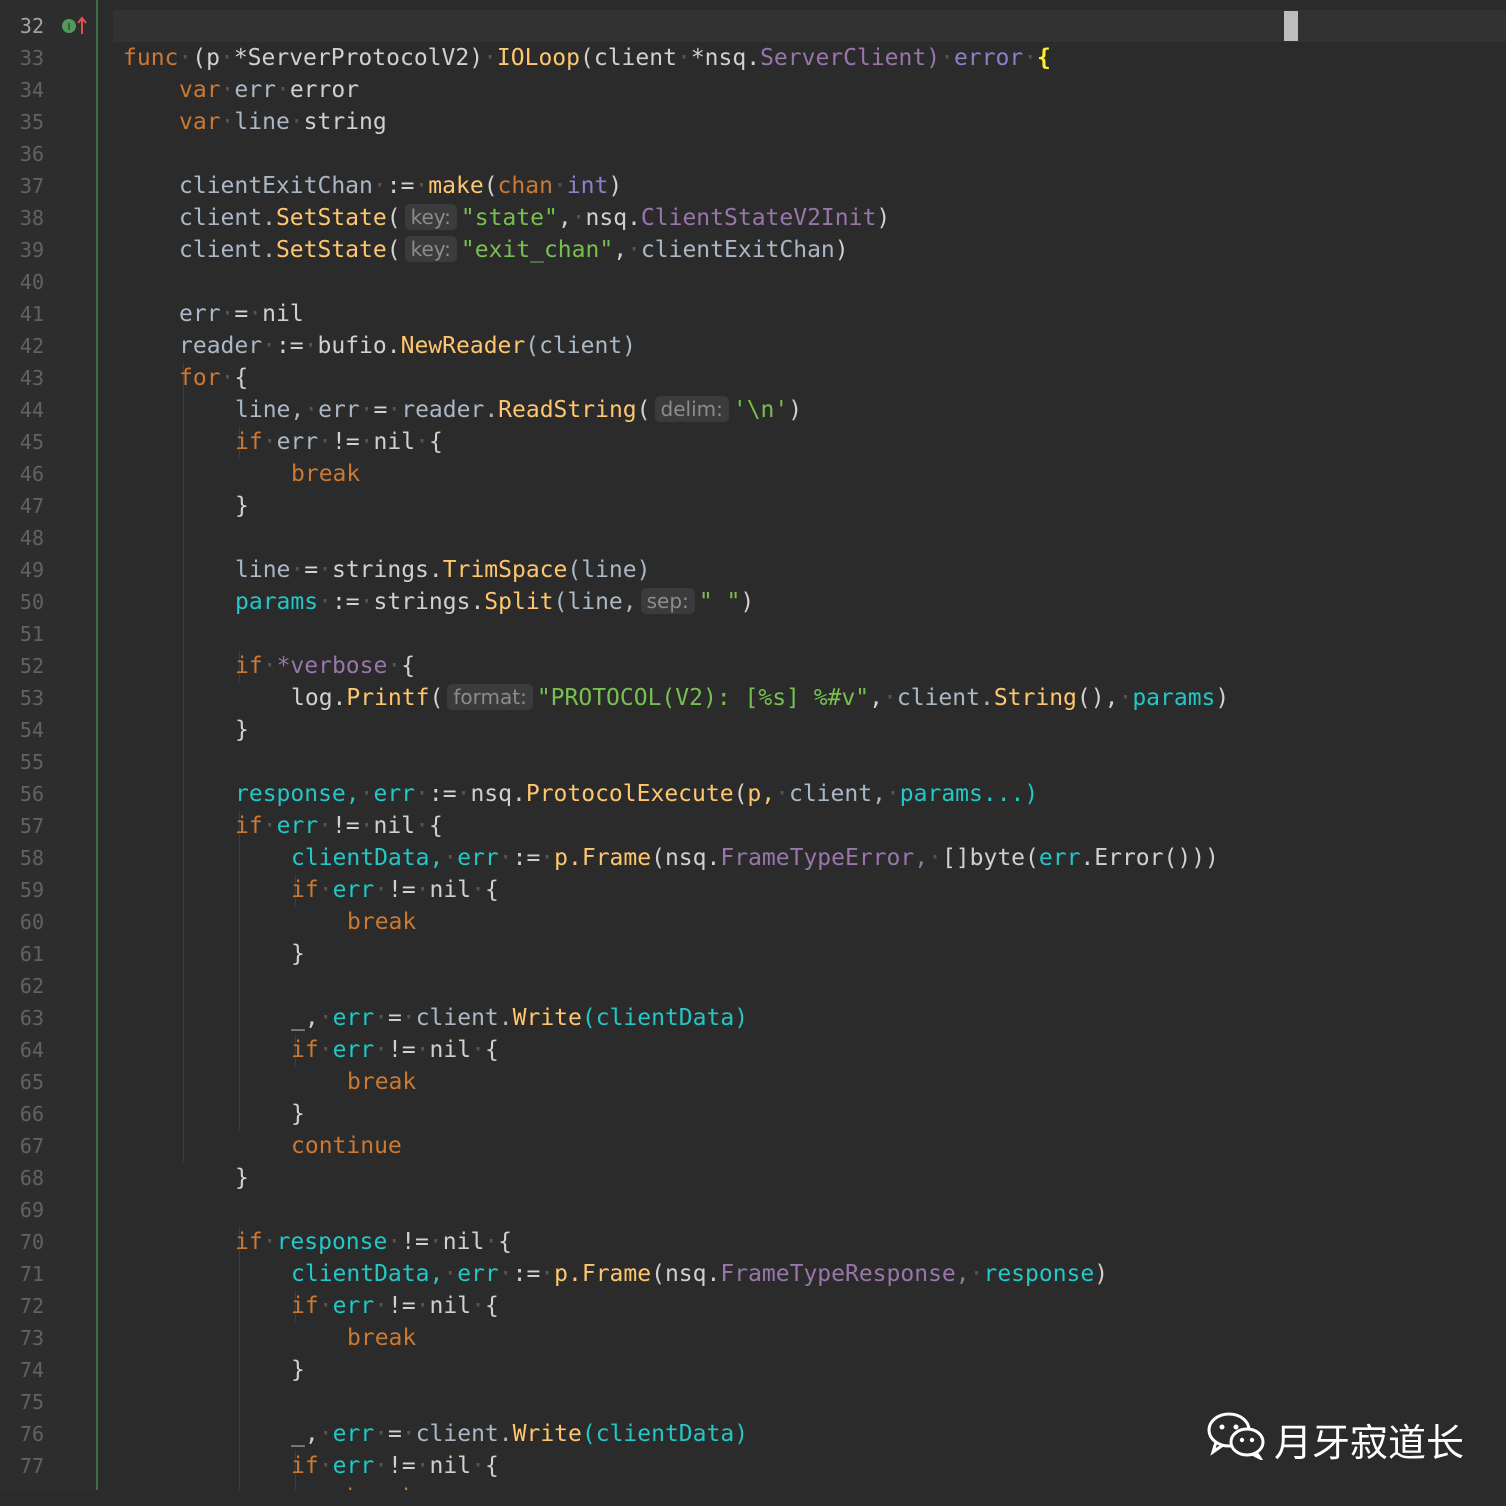 Image resolution: width=1506 pixels, height=1506 pixels. I want to click on code-line-60: }, so click(152, 936).